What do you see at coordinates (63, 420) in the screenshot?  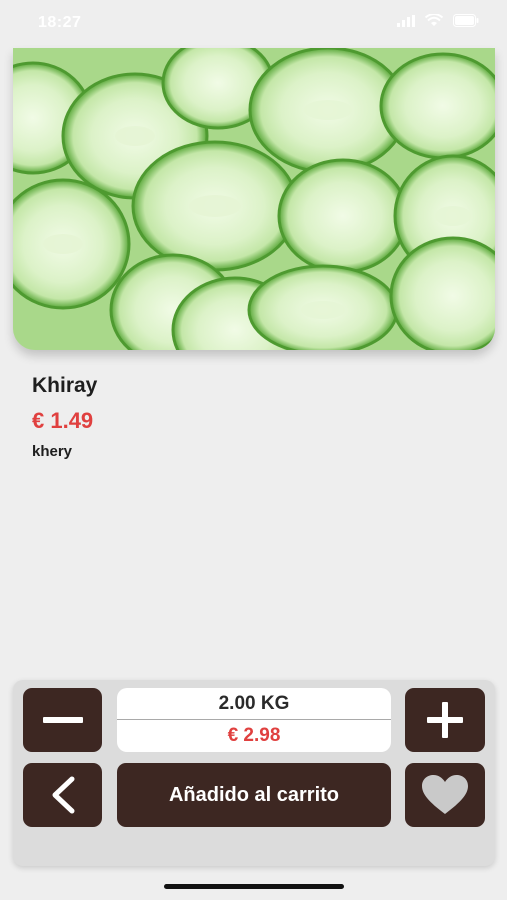 I see `product-price: € 1.49` at bounding box center [63, 420].